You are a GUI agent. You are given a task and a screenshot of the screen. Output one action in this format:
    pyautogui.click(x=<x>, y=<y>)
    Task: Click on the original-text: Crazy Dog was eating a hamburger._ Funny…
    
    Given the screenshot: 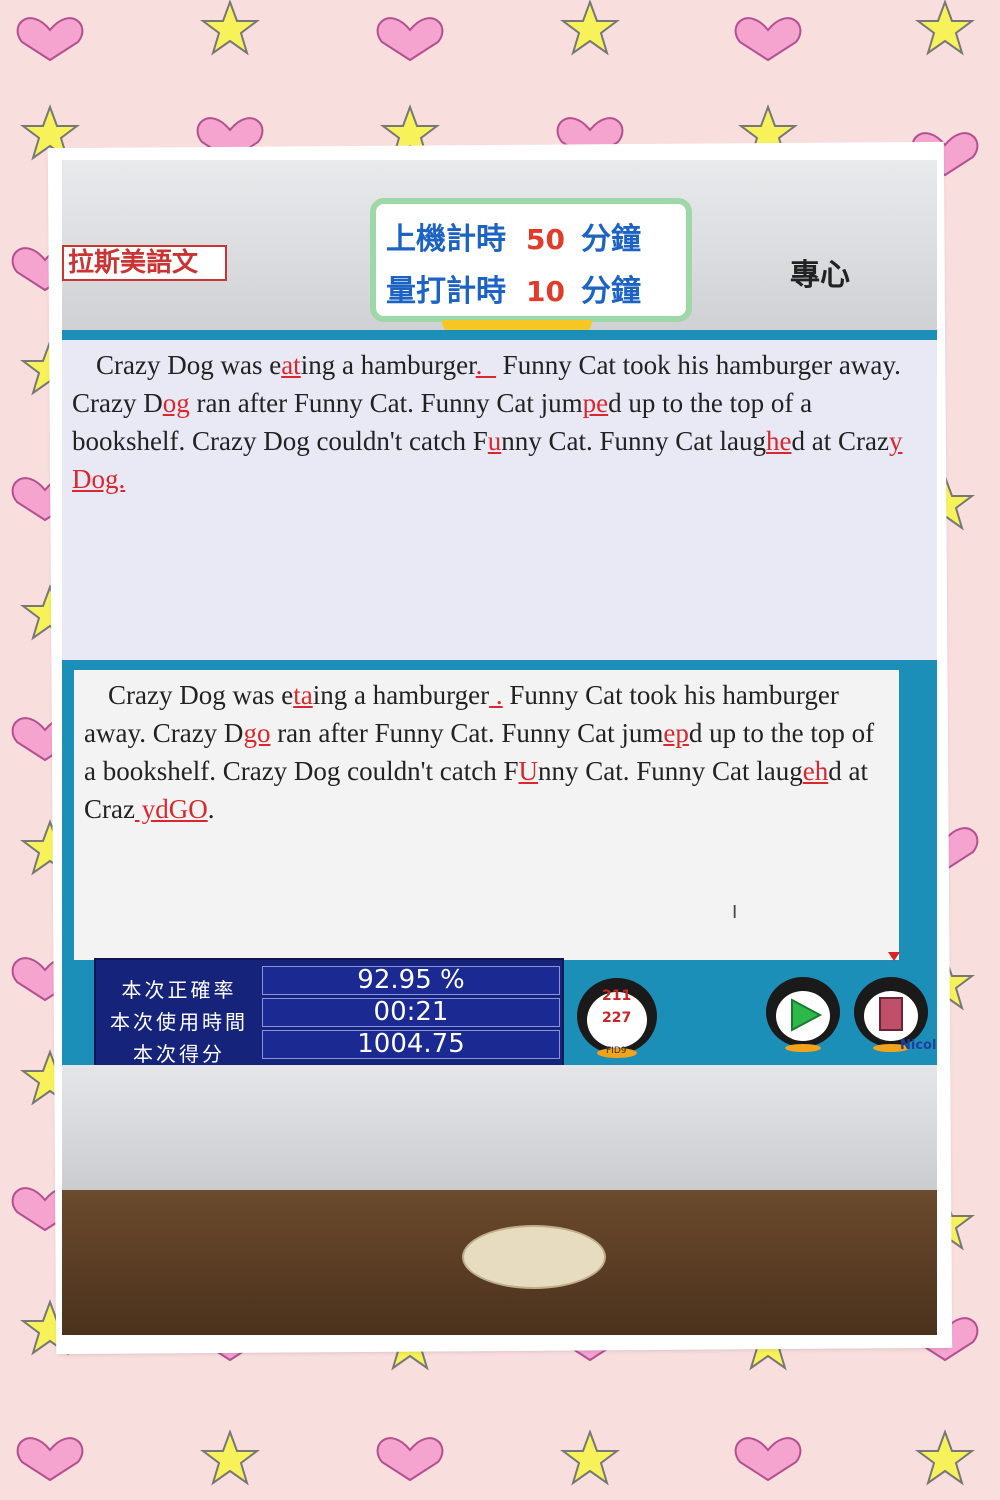 What is the action you would take?
    pyautogui.click(x=487, y=422)
    